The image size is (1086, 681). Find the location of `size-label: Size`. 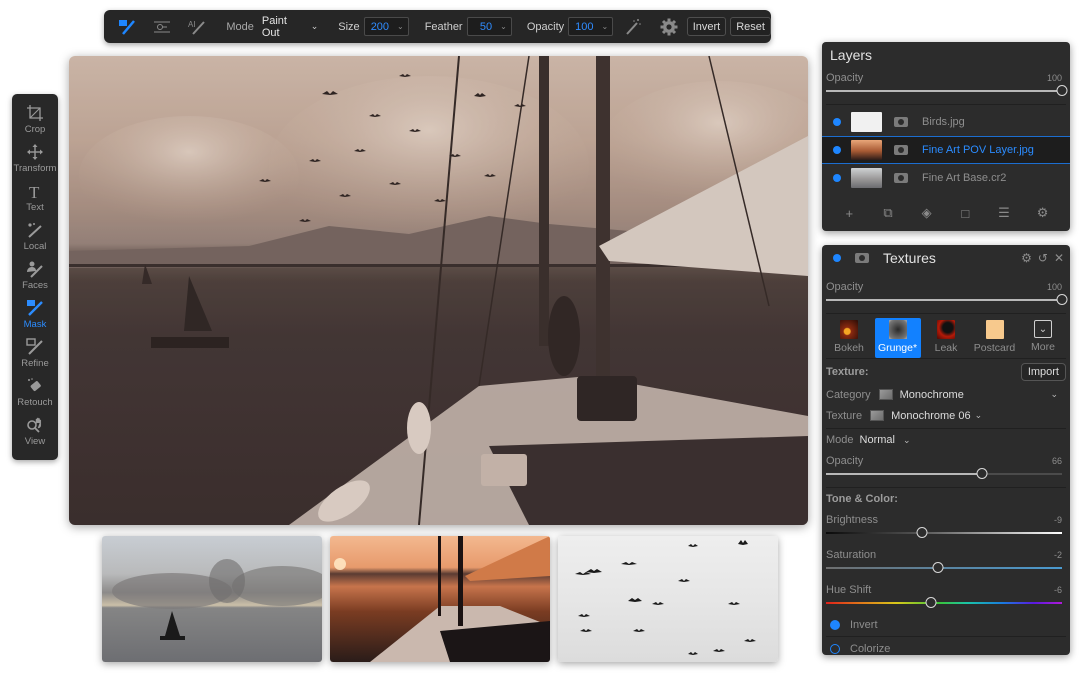

size-label: Size is located at coordinates (349, 26).